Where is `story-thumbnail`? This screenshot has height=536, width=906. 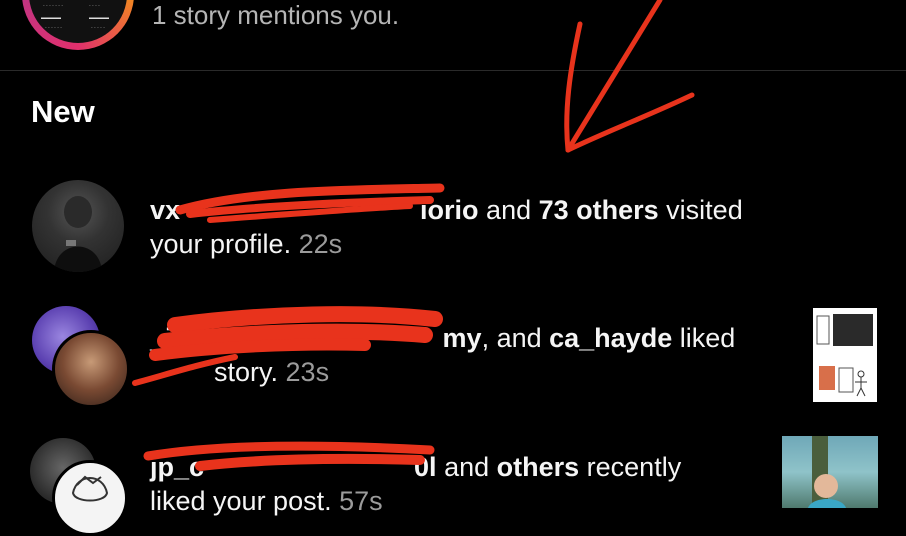 story-thumbnail is located at coordinates (845, 355).